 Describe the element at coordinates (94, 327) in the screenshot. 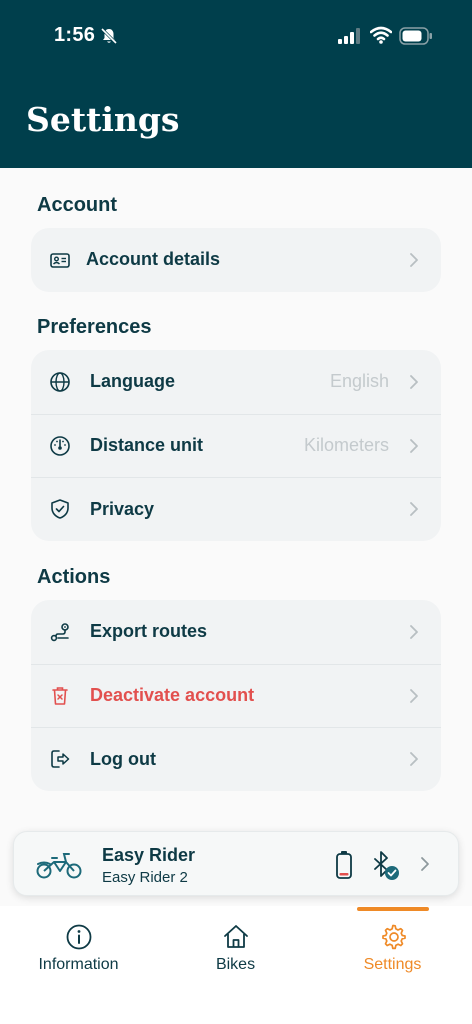

I see `section-title-preferences: Preferences` at that location.